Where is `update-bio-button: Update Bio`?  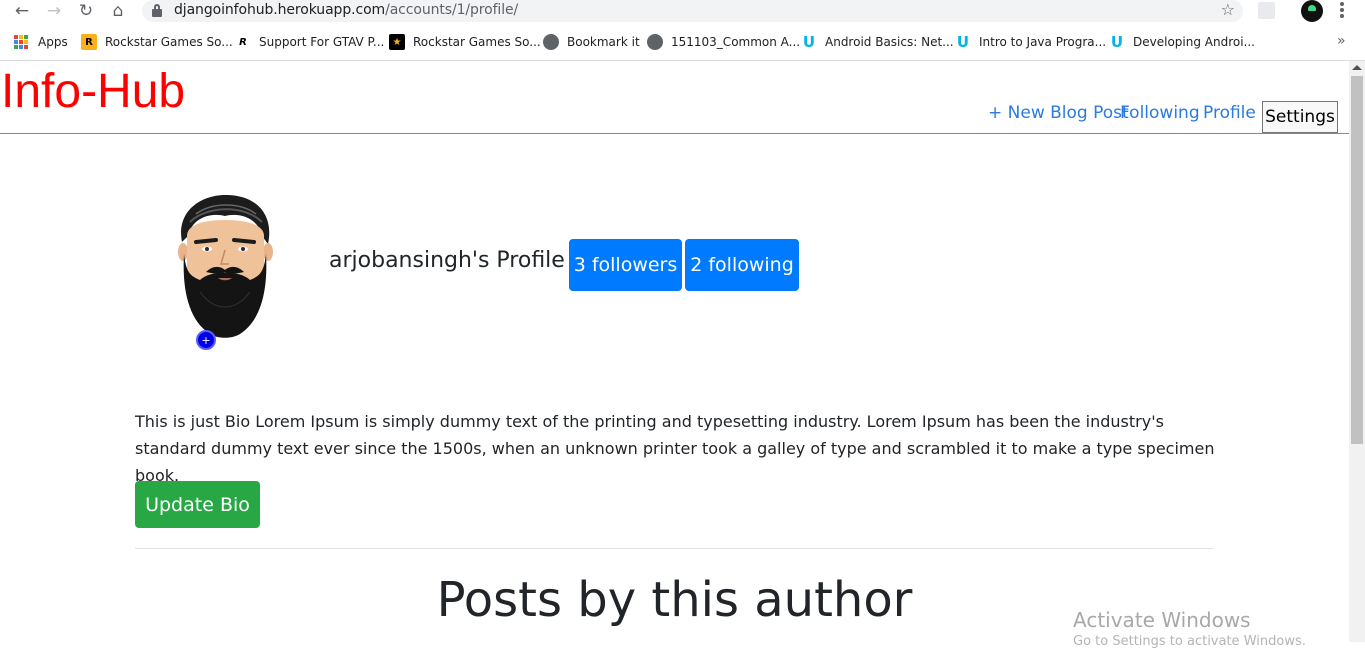 update-bio-button: Update Bio is located at coordinates (197, 504).